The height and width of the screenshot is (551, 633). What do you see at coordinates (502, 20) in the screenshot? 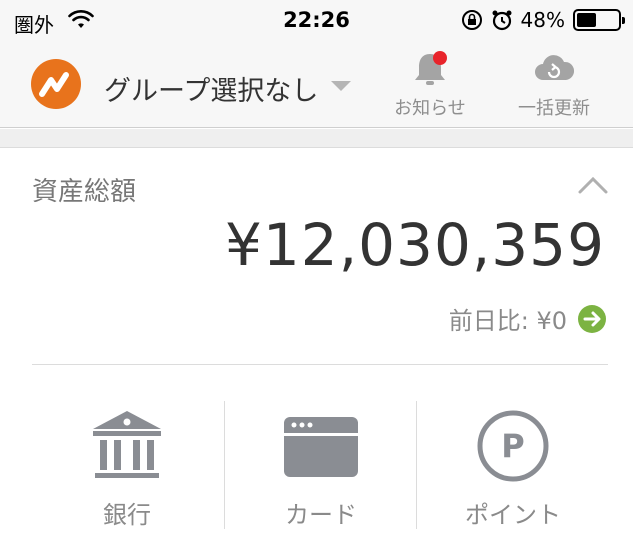
I see `alarm-icon` at bounding box center [502, 20].